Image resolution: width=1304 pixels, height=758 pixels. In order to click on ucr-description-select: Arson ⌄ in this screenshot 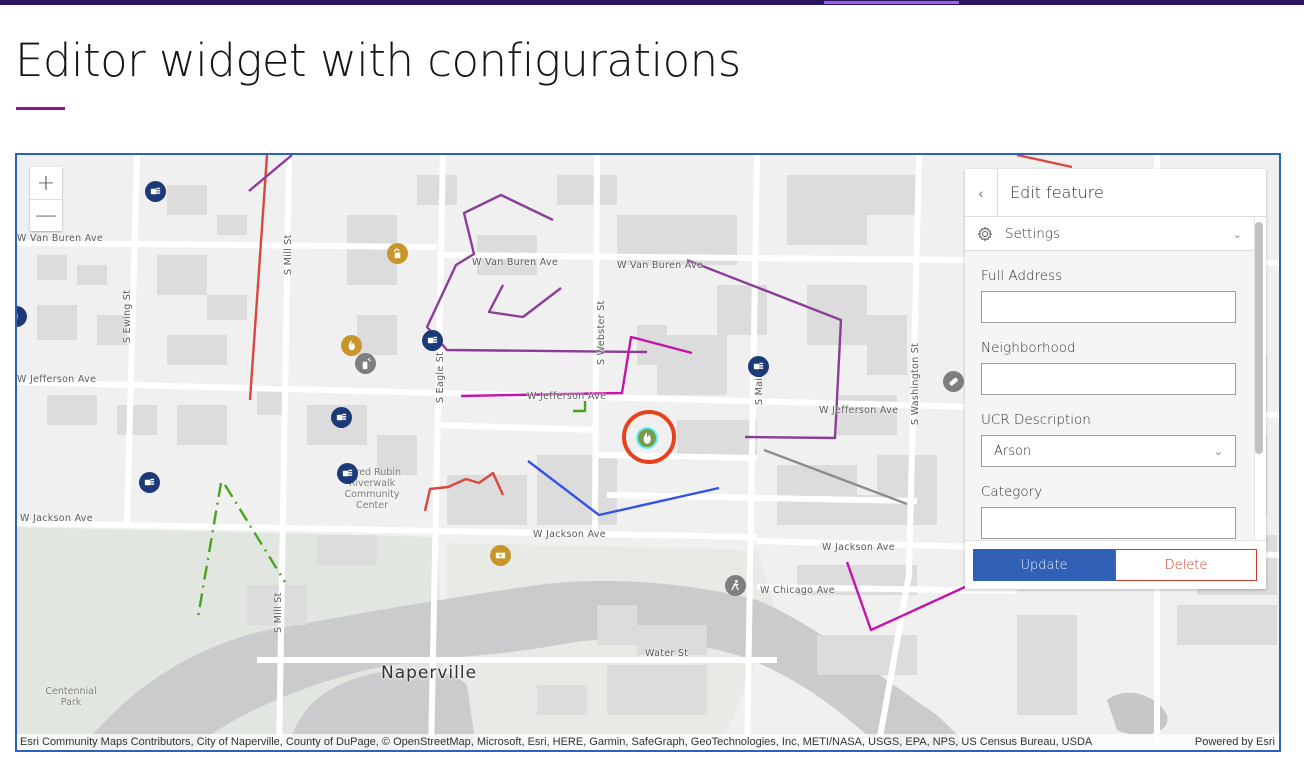, I will do `click(1108, 451)`.